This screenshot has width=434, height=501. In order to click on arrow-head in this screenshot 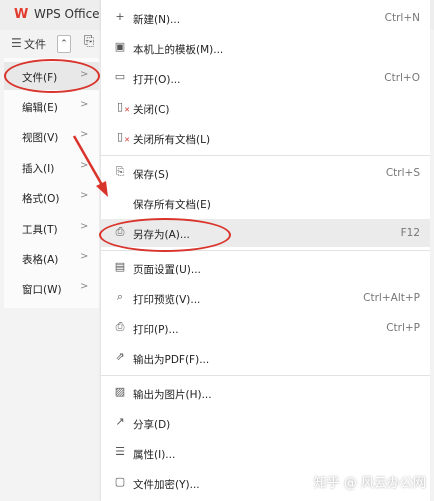, I will do `click(102, 189)`.